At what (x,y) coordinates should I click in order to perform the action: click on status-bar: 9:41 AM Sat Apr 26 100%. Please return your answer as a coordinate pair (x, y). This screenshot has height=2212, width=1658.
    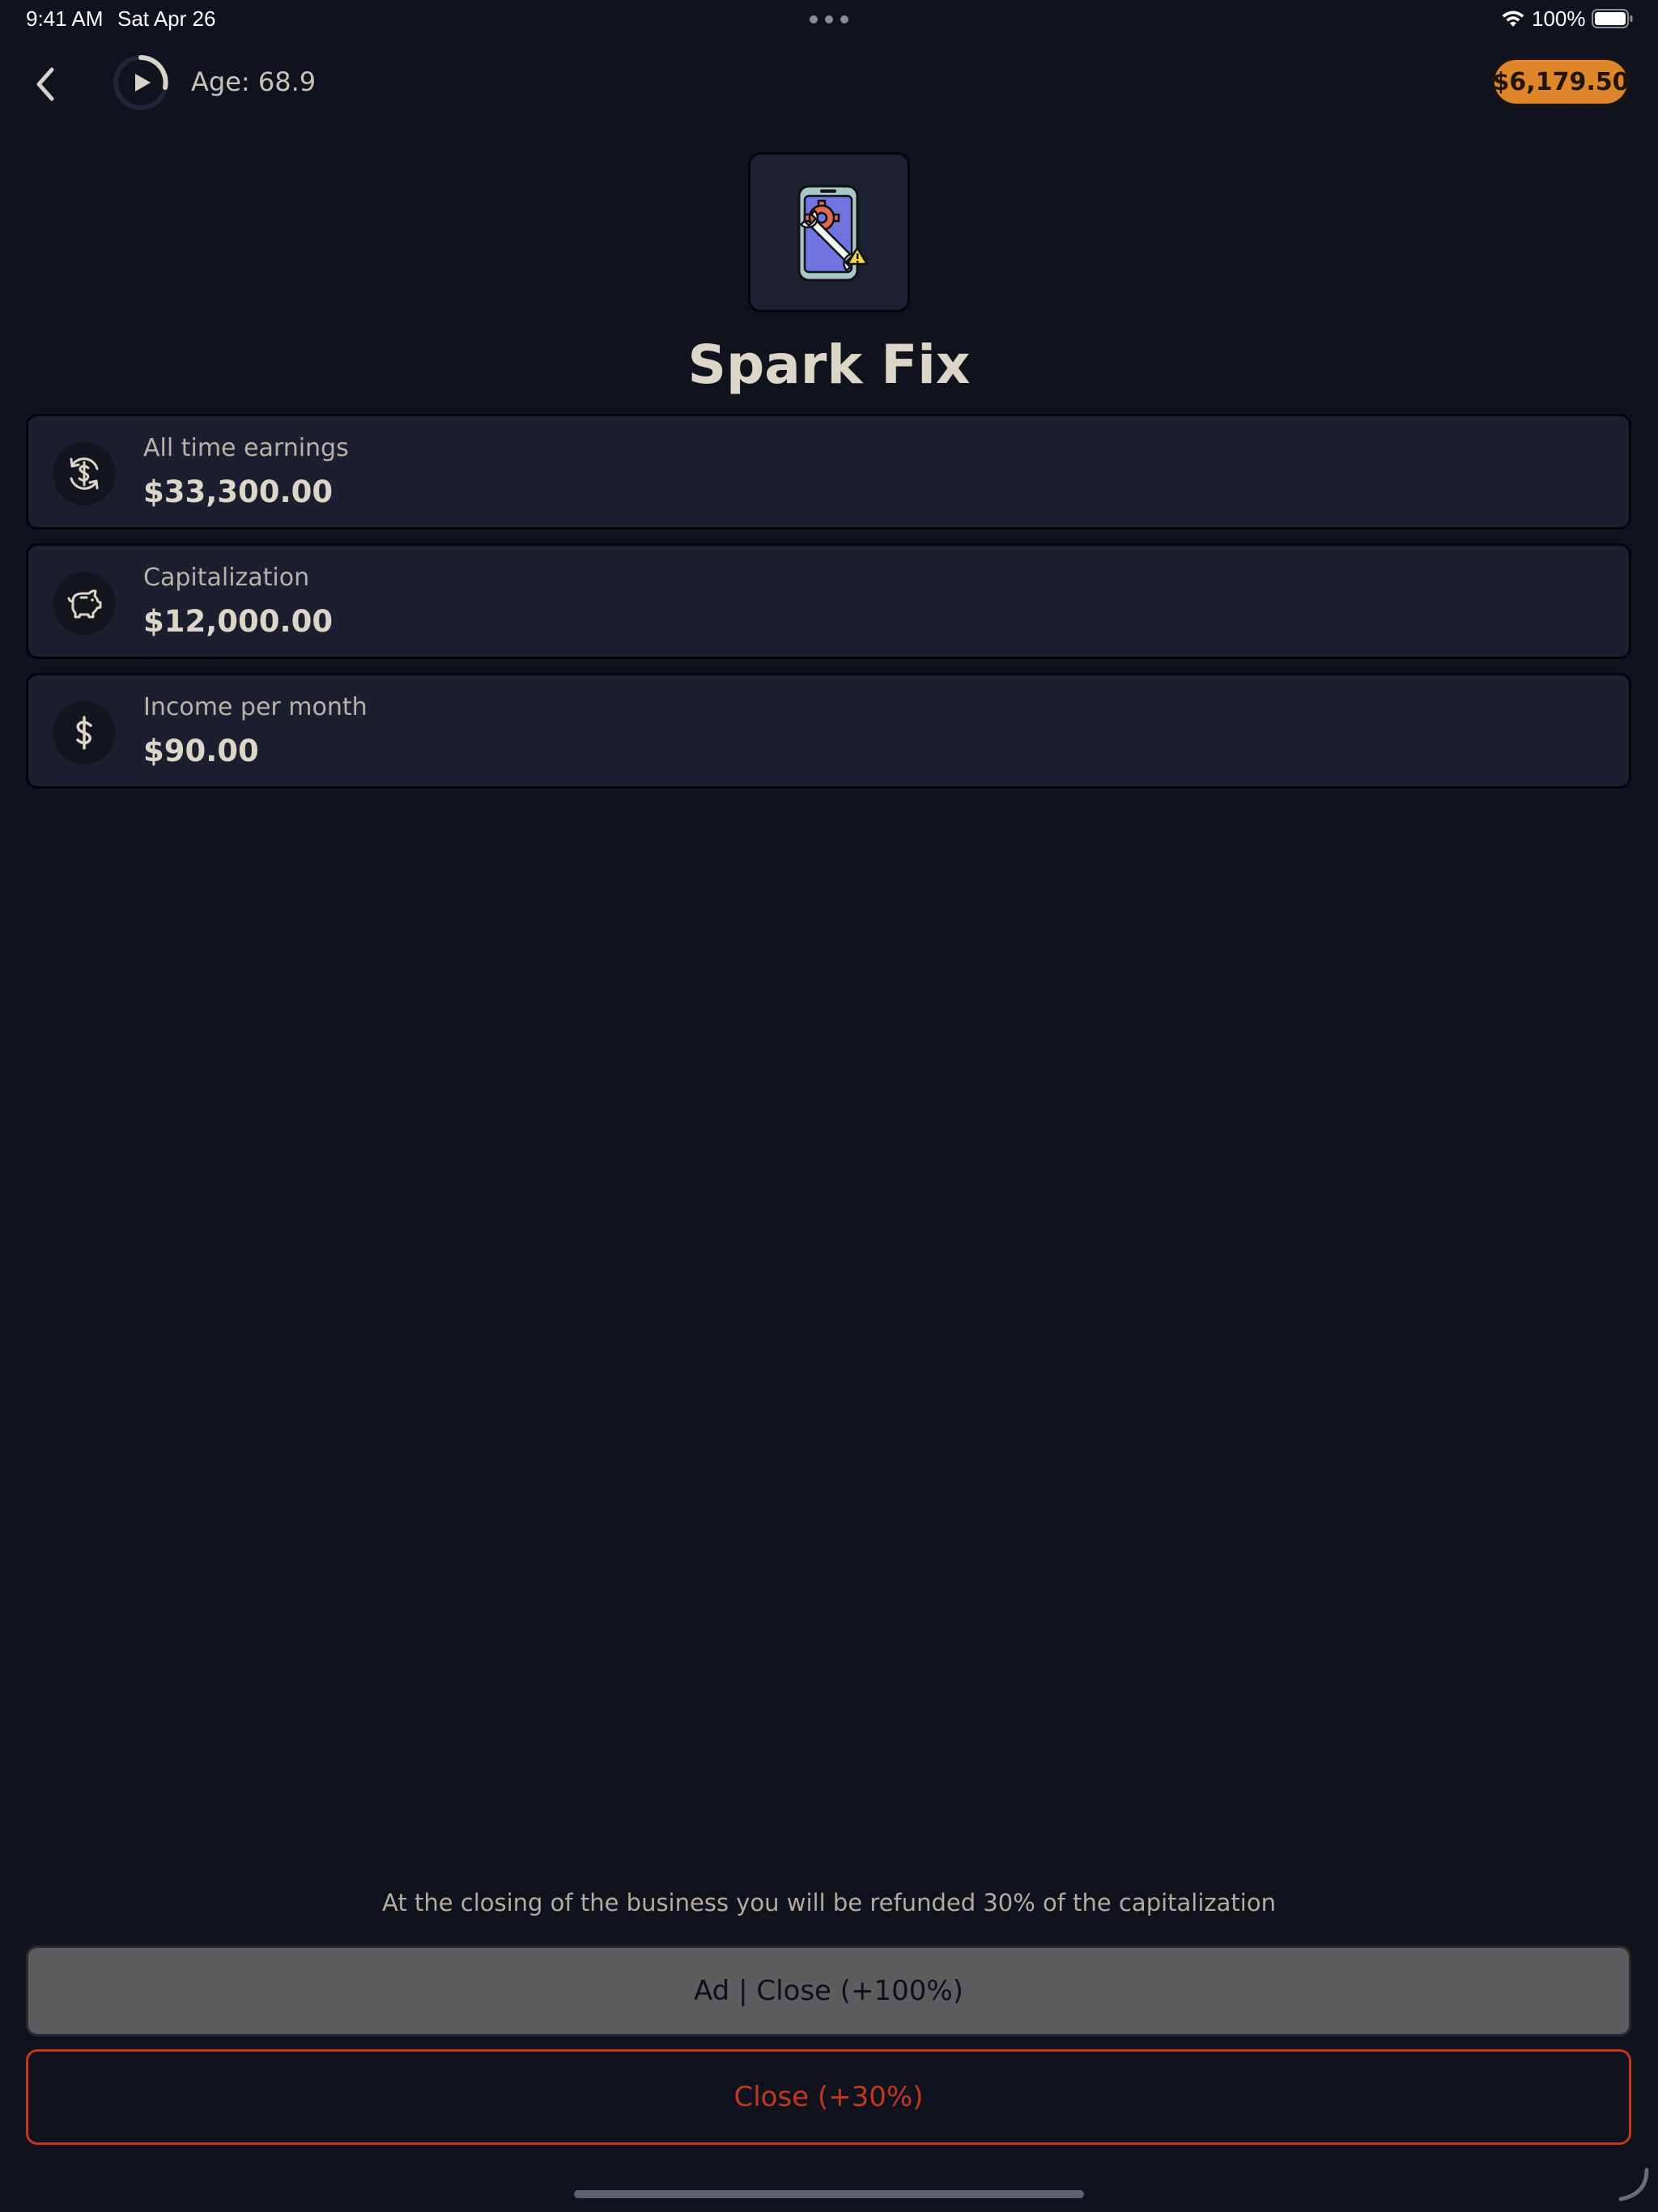
    Looking at the image, I should click on (829, 20).